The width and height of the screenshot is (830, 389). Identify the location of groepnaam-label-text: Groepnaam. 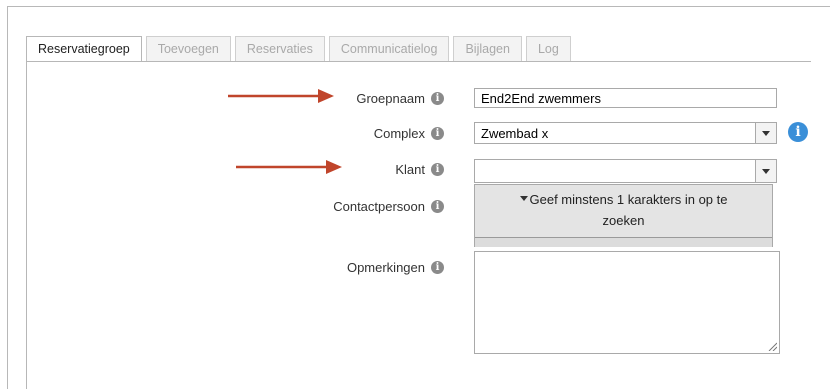
(390, 98).